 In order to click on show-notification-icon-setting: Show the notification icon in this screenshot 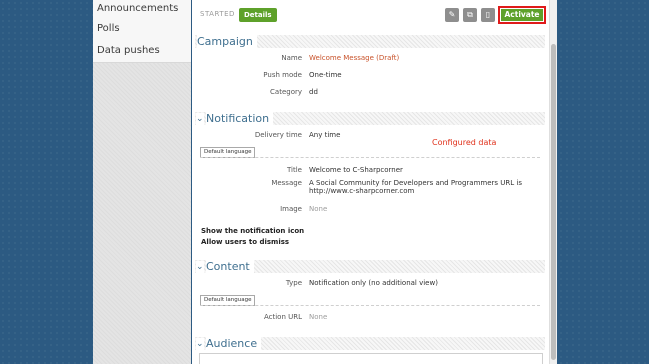, I will do `click(253, 231)`.